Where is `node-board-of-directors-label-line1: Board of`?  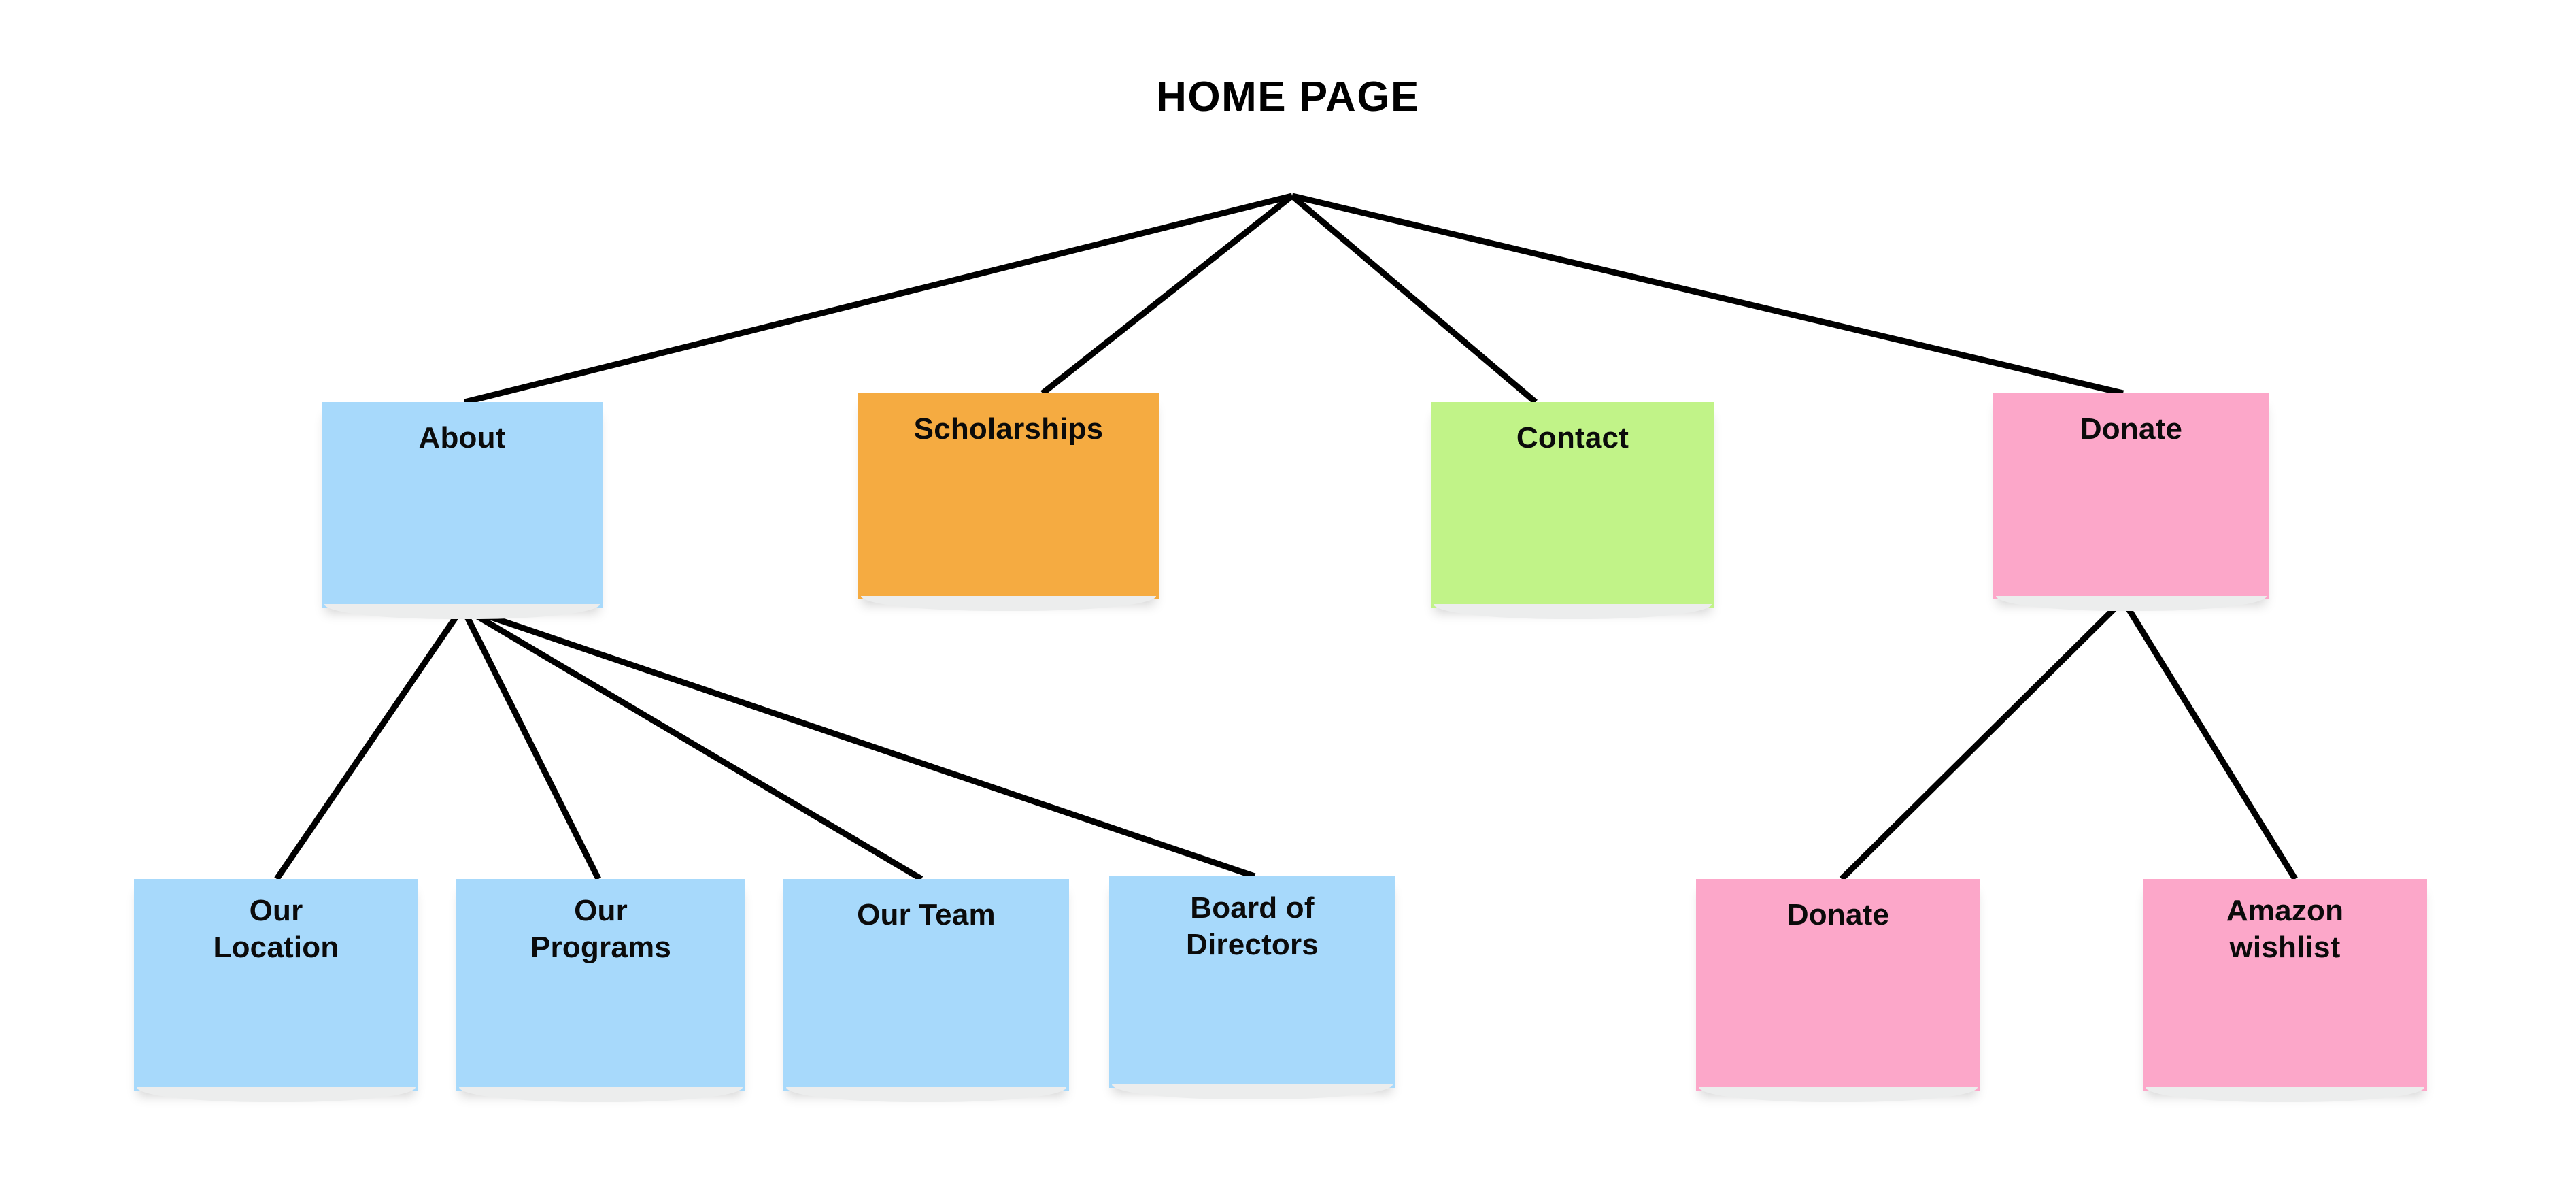 node-board-of-directors-label-line1: Board of is located at coordinates (1252, 908).